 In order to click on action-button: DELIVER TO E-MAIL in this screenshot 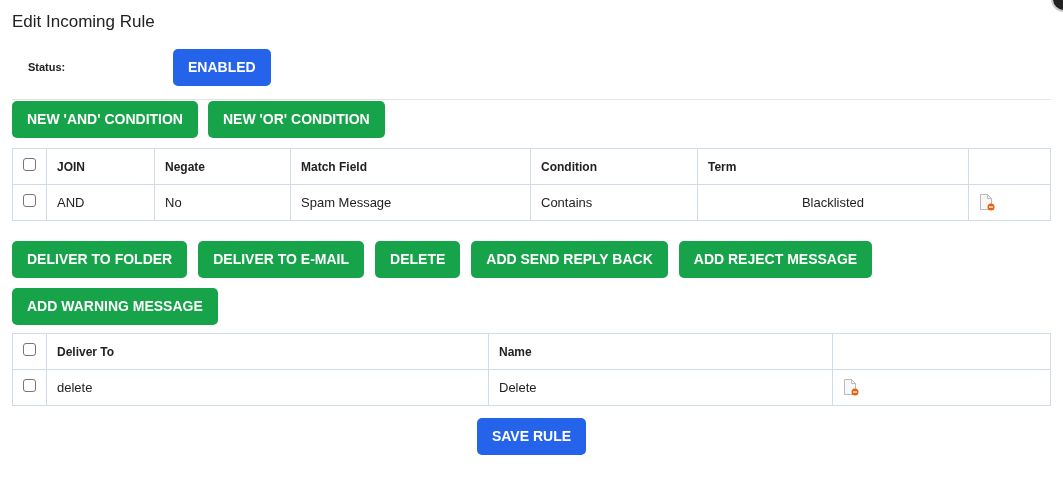, I will do `click(281, 259)`.